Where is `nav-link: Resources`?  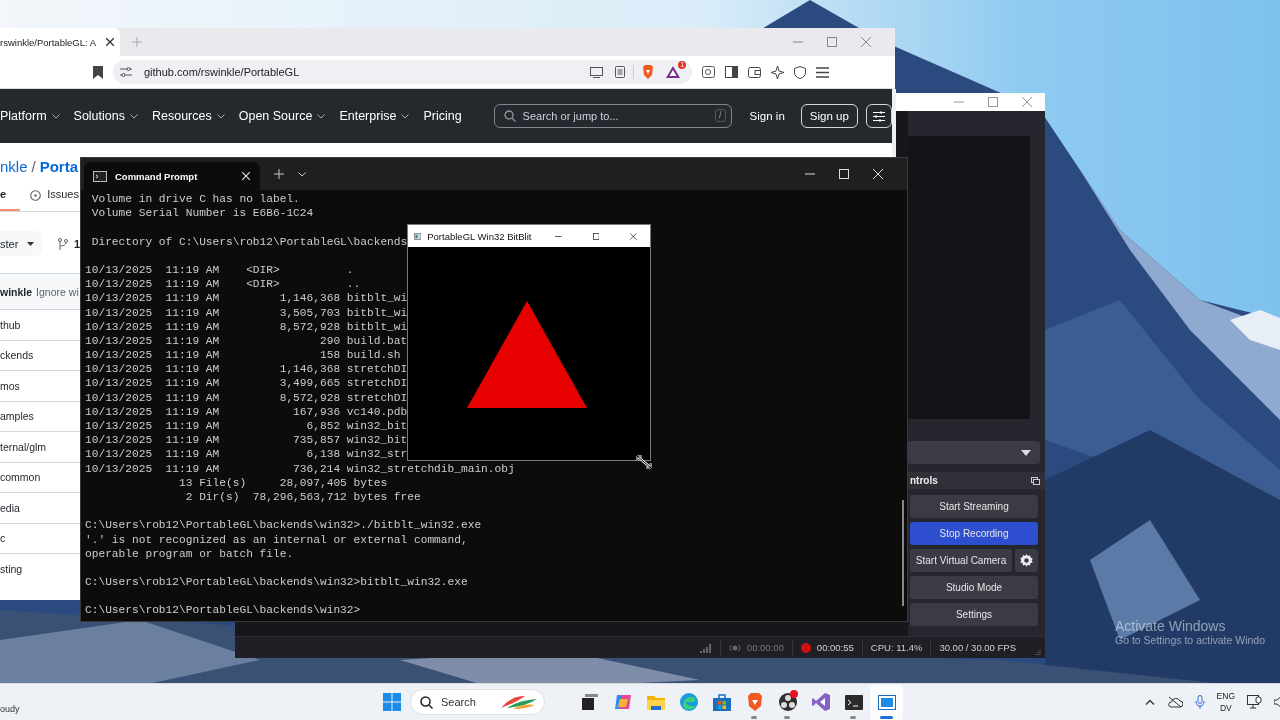
nav-link: Resources is located at coordinates (188, 116).